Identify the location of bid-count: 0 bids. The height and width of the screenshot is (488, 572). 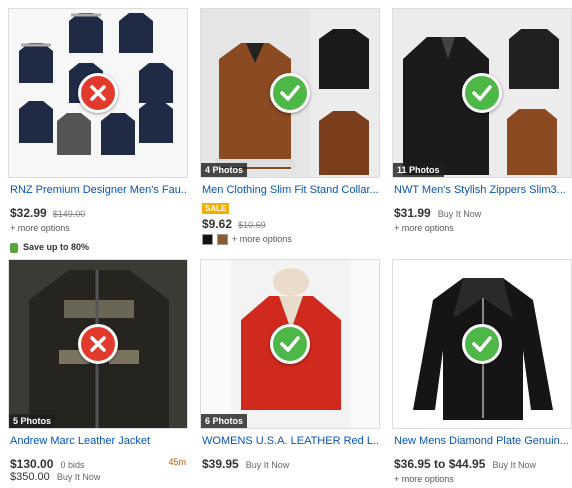
(72, 465).